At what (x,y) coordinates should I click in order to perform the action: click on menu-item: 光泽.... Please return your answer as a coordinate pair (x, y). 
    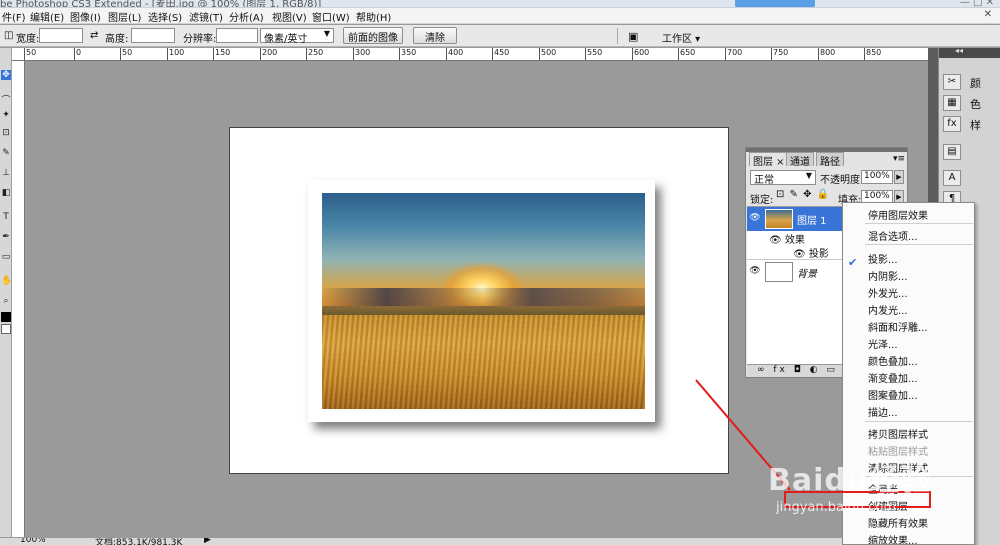
    Looking at the image, I should click on (883, 343).